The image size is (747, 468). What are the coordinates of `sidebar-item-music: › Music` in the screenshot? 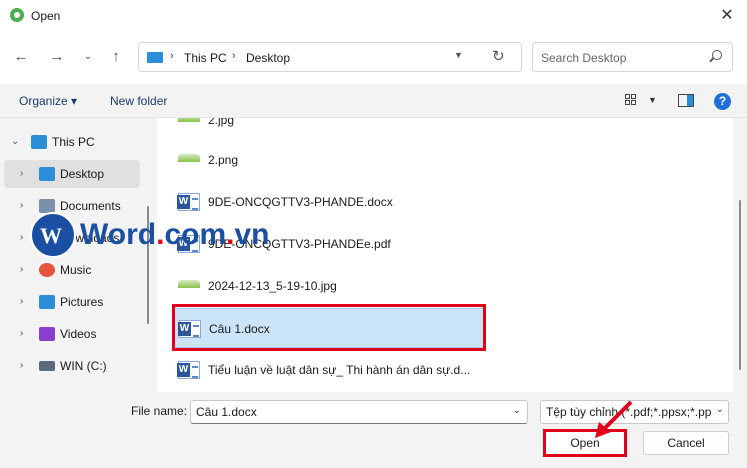 It's located at (70, 270).